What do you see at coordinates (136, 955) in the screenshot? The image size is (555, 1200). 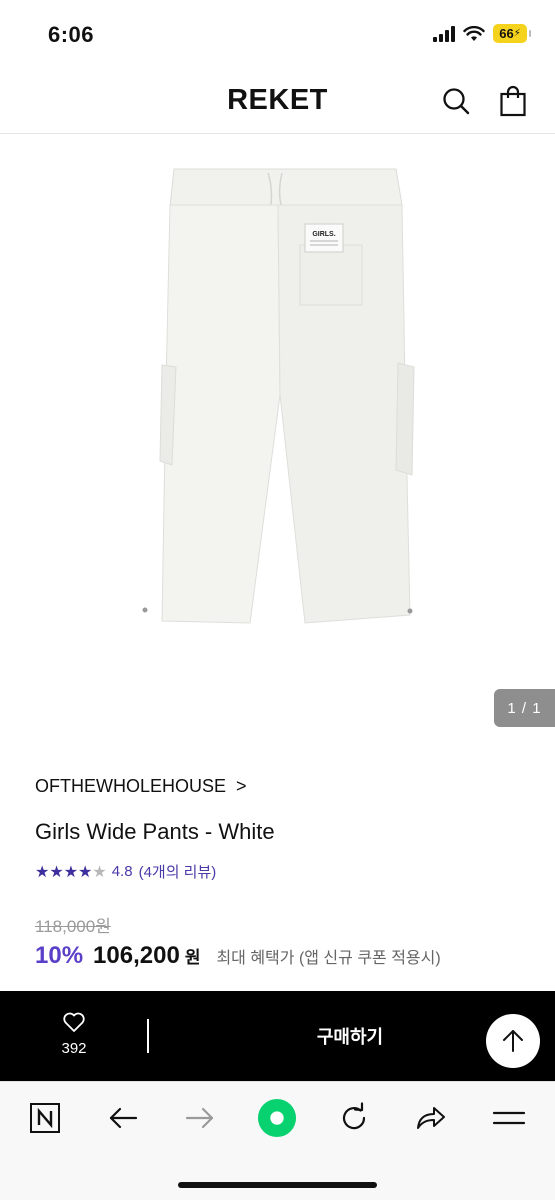 I see `sale-price: 106,200` at bounding box center [136, 955].